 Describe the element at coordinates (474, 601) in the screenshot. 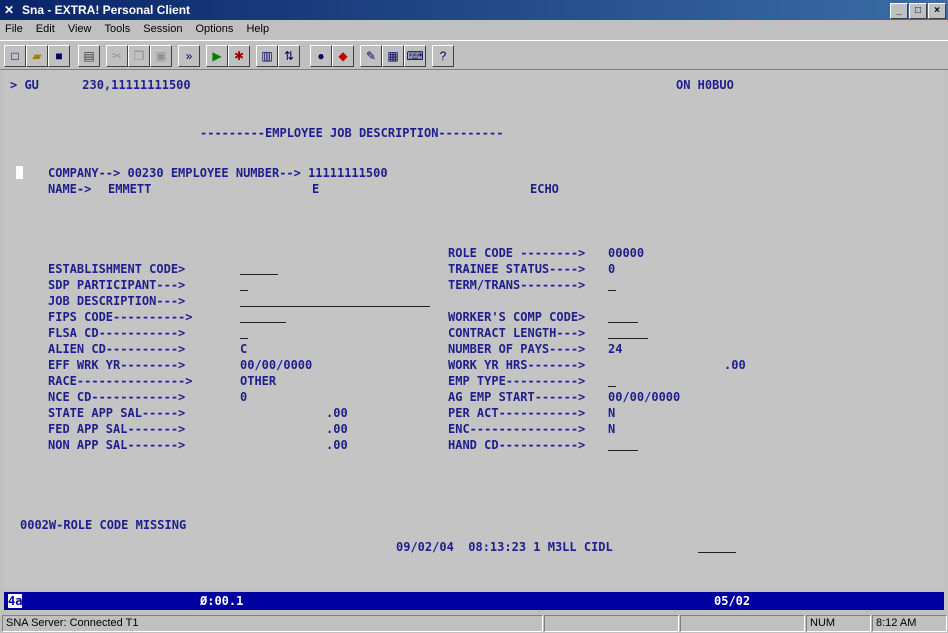

I see `oia-line: 4a Ø:00.1 05/02` at that location.